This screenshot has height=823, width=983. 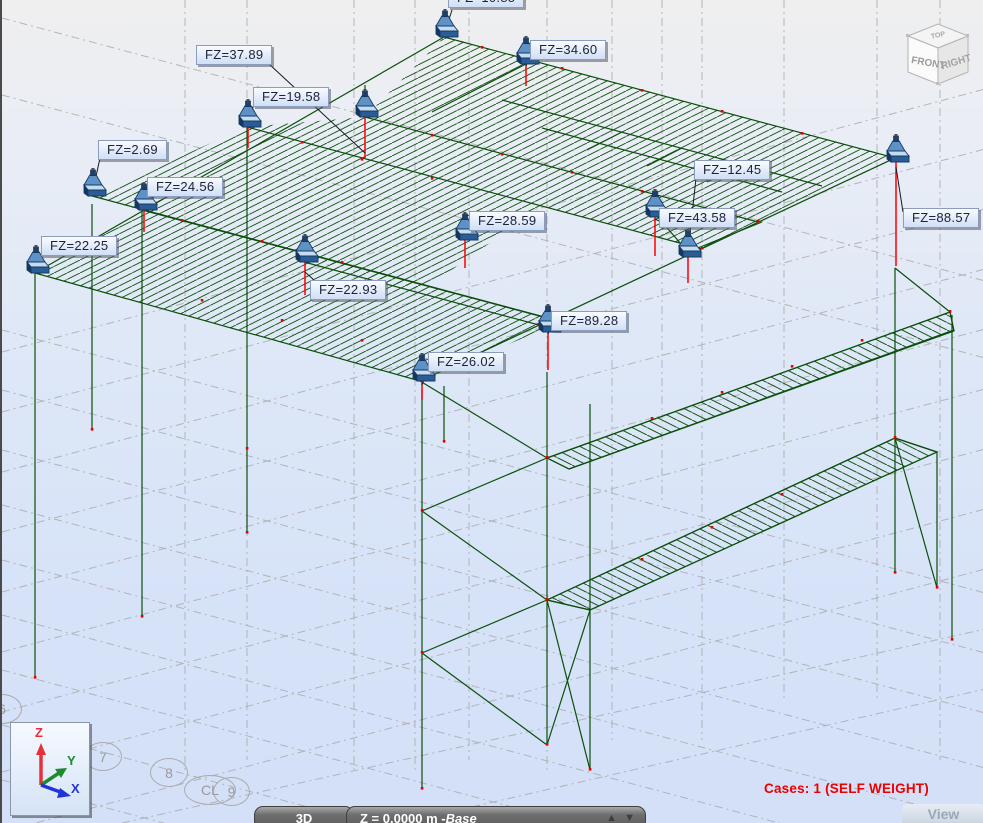 What do you see at coordinates (697, 218) in the screenshot?
I see `reaction-label-fz: FZ=43.58` at bounding box center [697, 218].